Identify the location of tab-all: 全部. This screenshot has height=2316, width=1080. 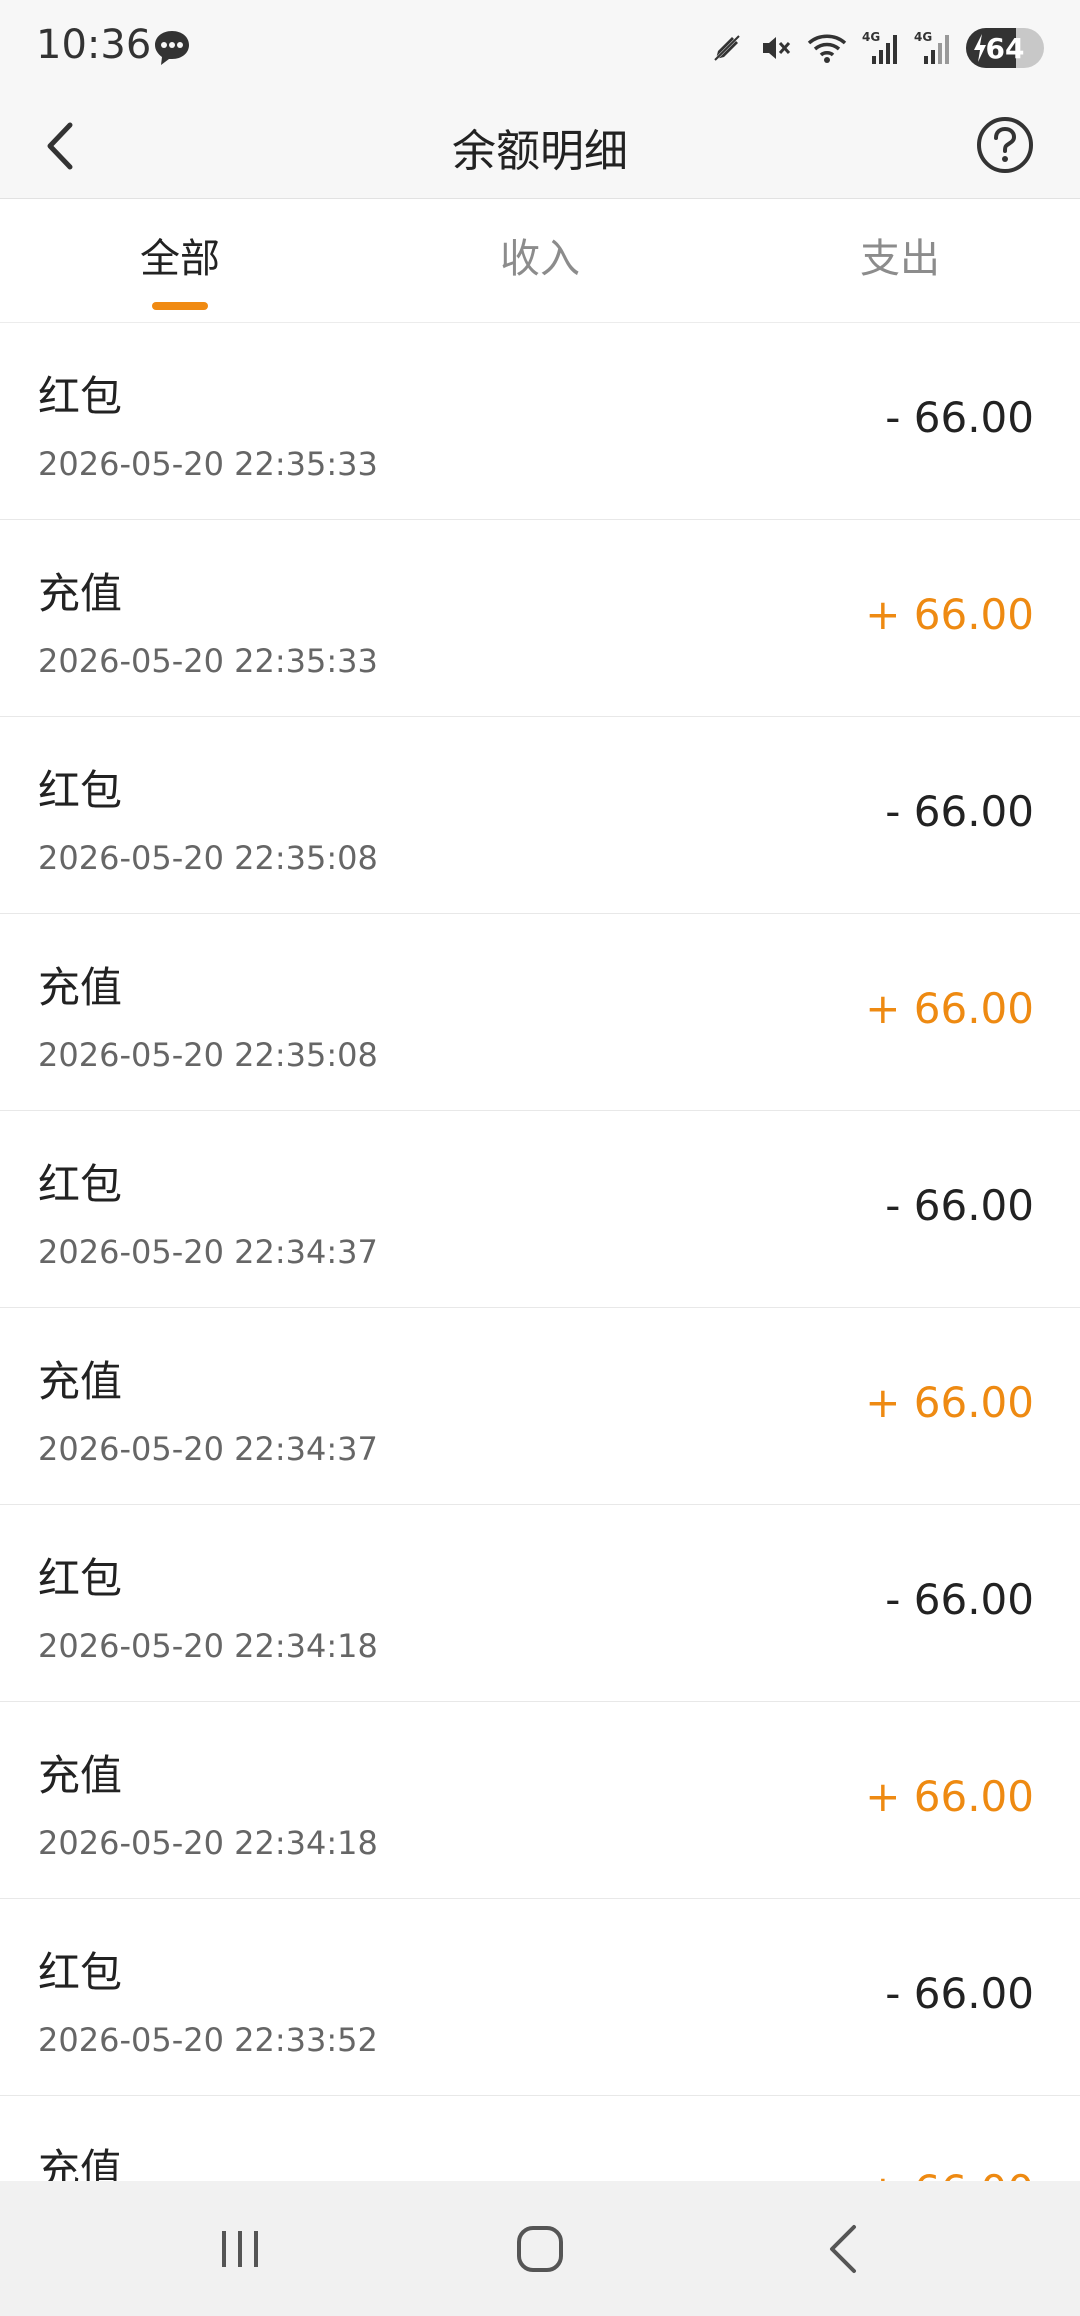
(180, 260).